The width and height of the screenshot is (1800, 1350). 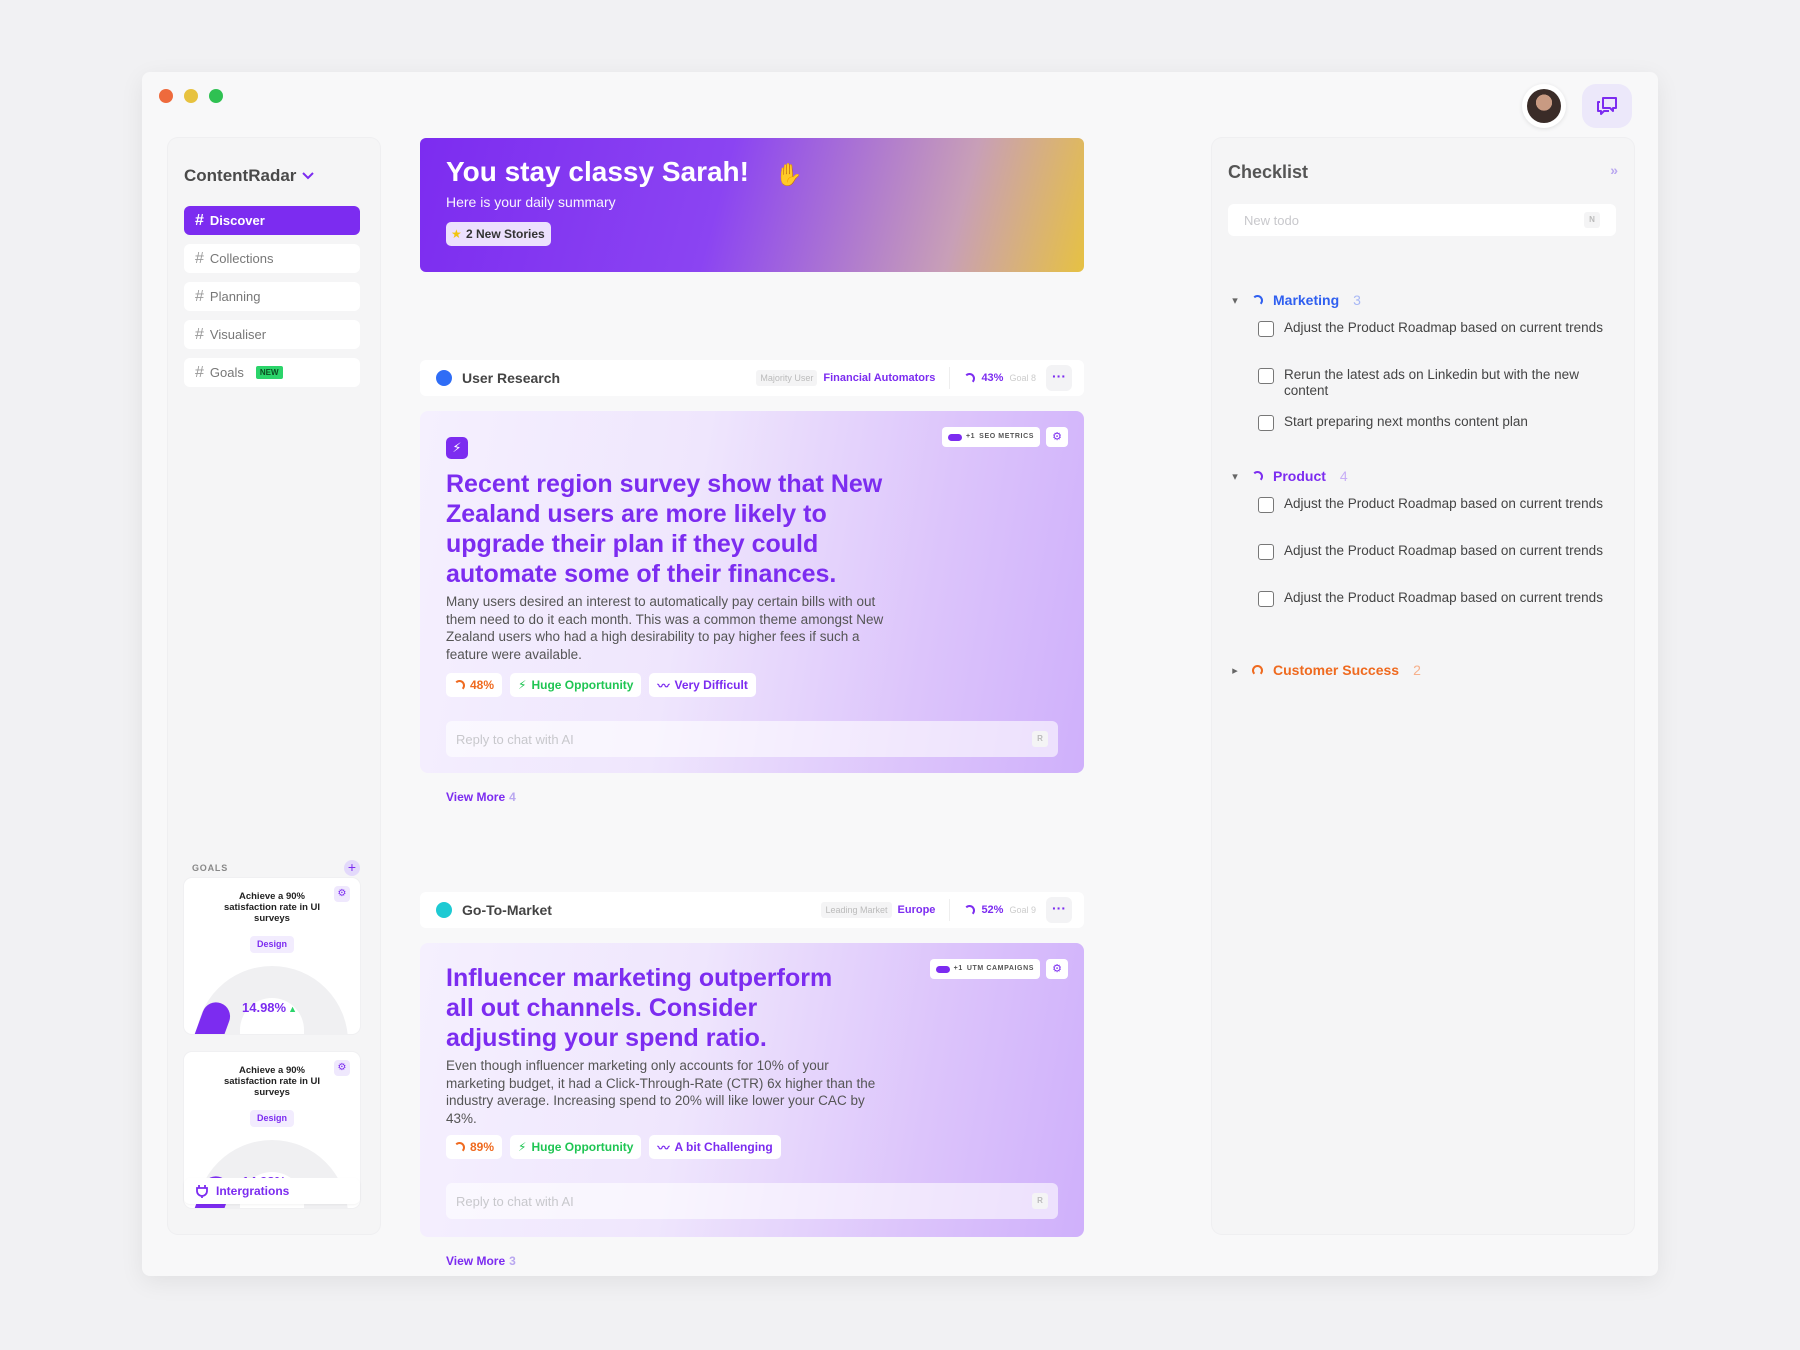 What do you see at coordinates (191, 96) in the screenshot?
I see `minimize-window-button` at bounding box center [191, 96].